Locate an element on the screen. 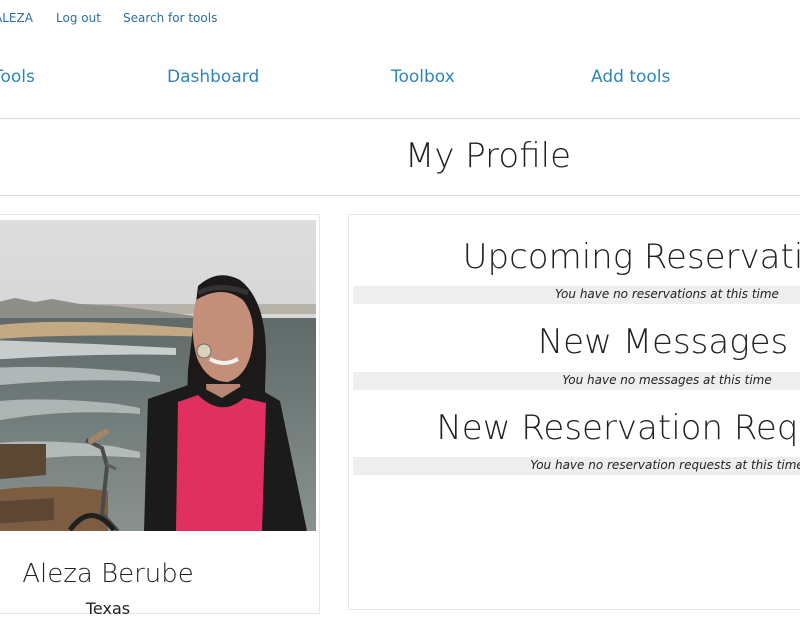  new-reservation-requests-heading: New Reservation Requests is located at coordinates (618, 428).